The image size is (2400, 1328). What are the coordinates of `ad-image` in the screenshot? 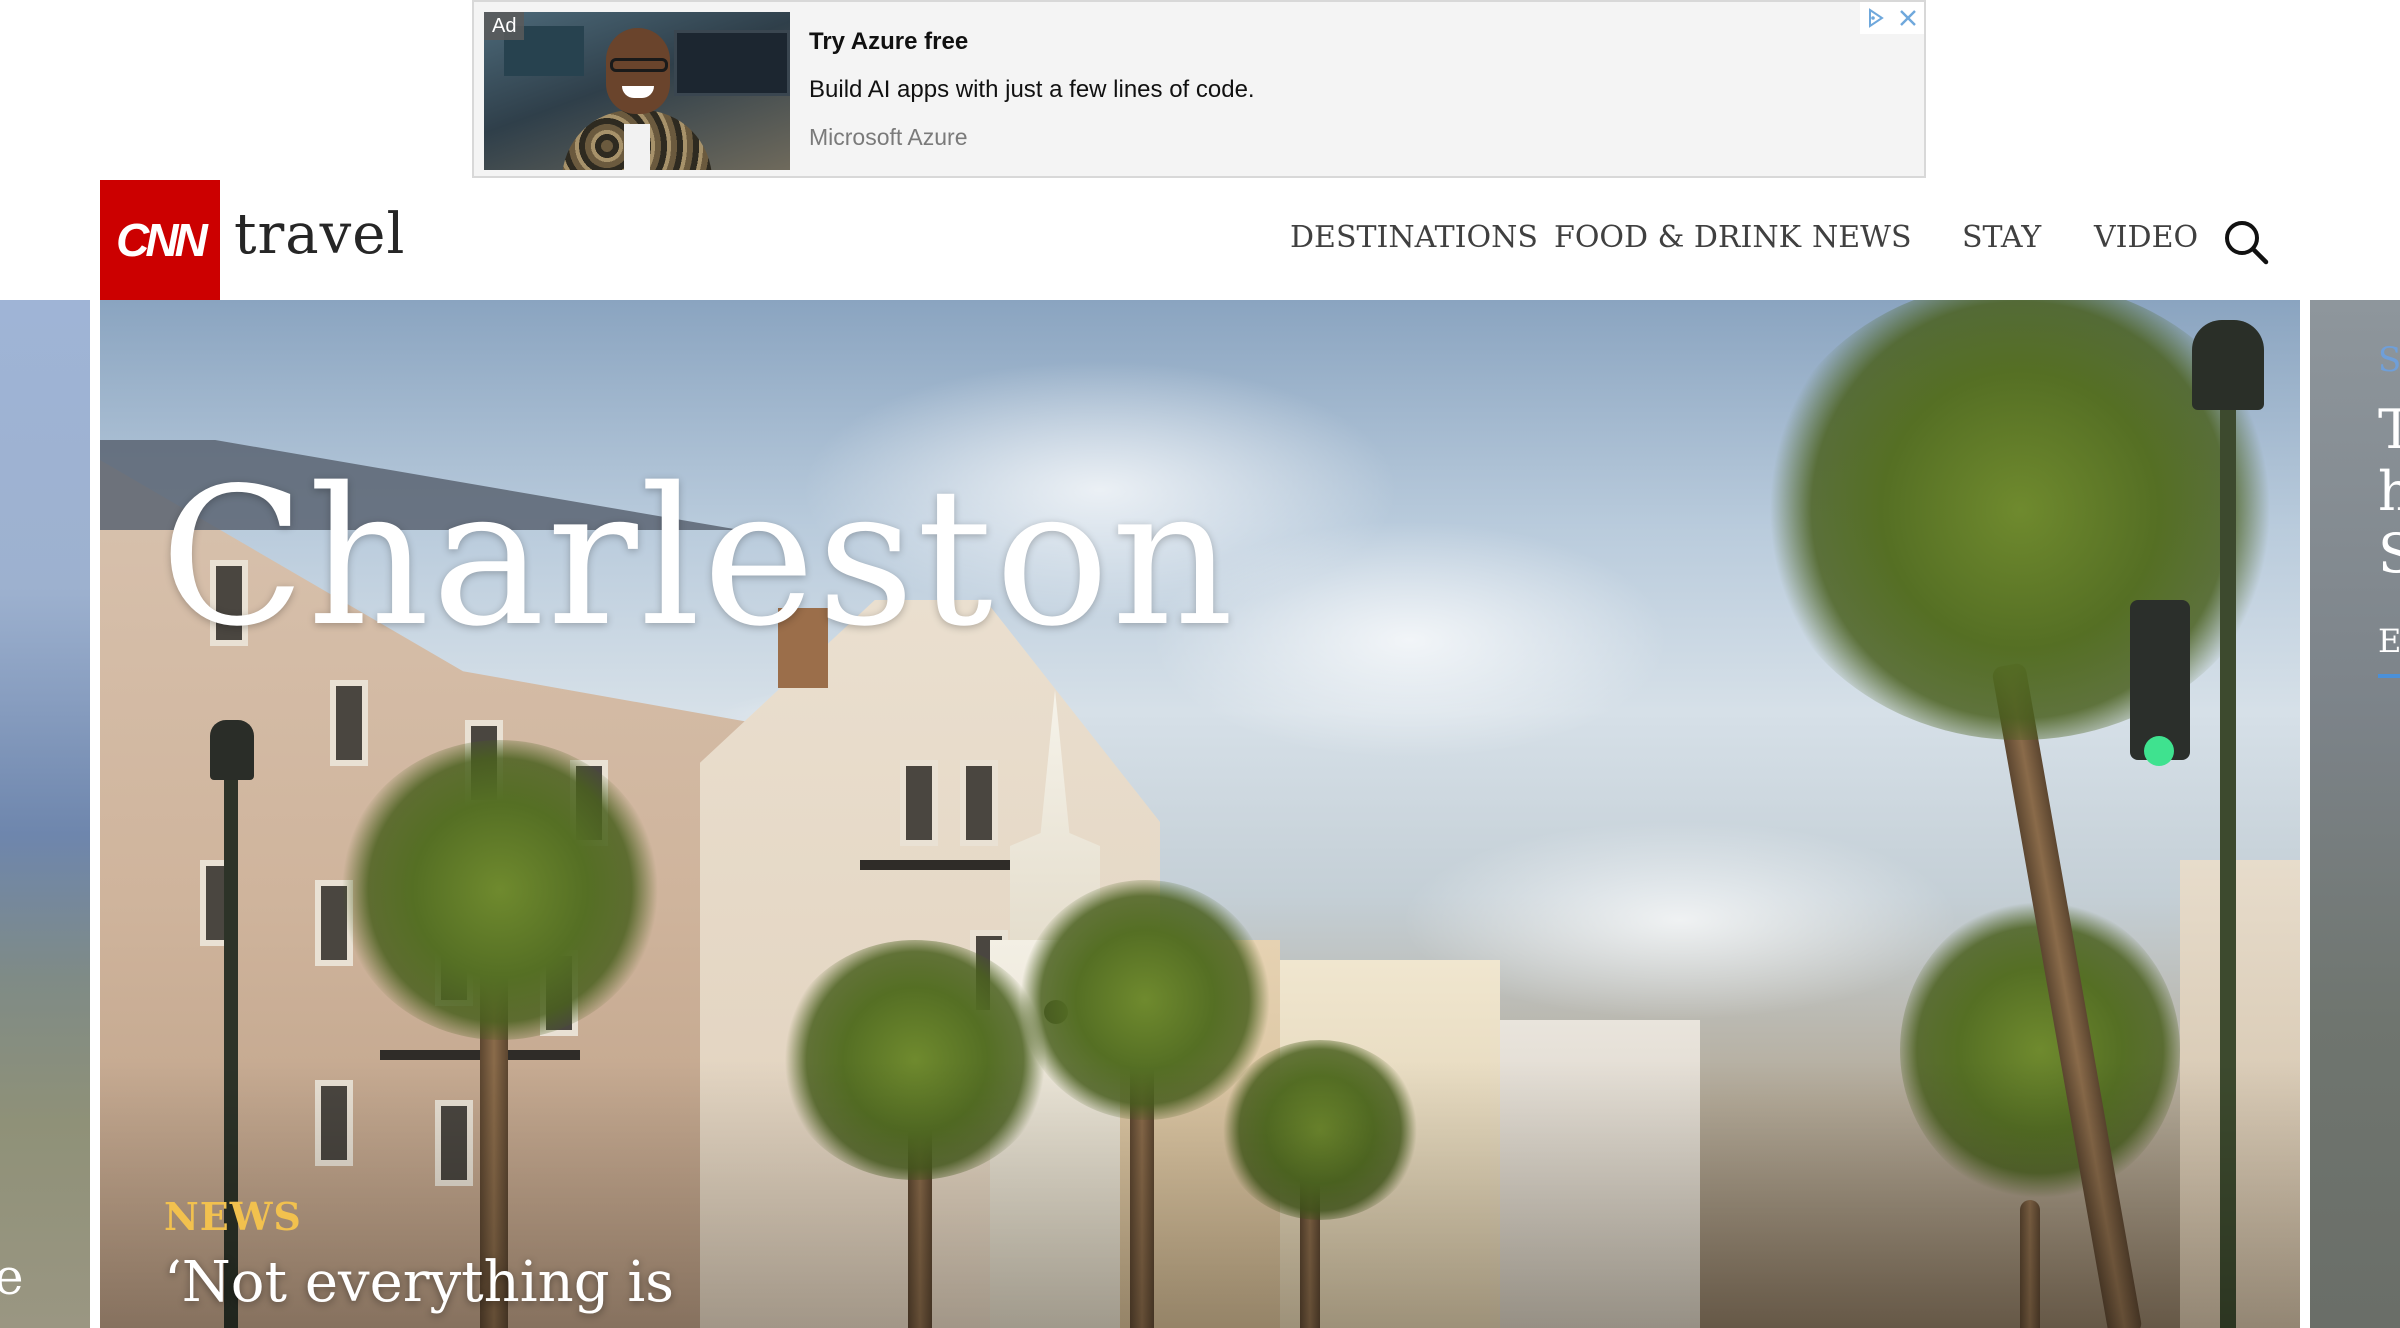 It's located at (637, 91).